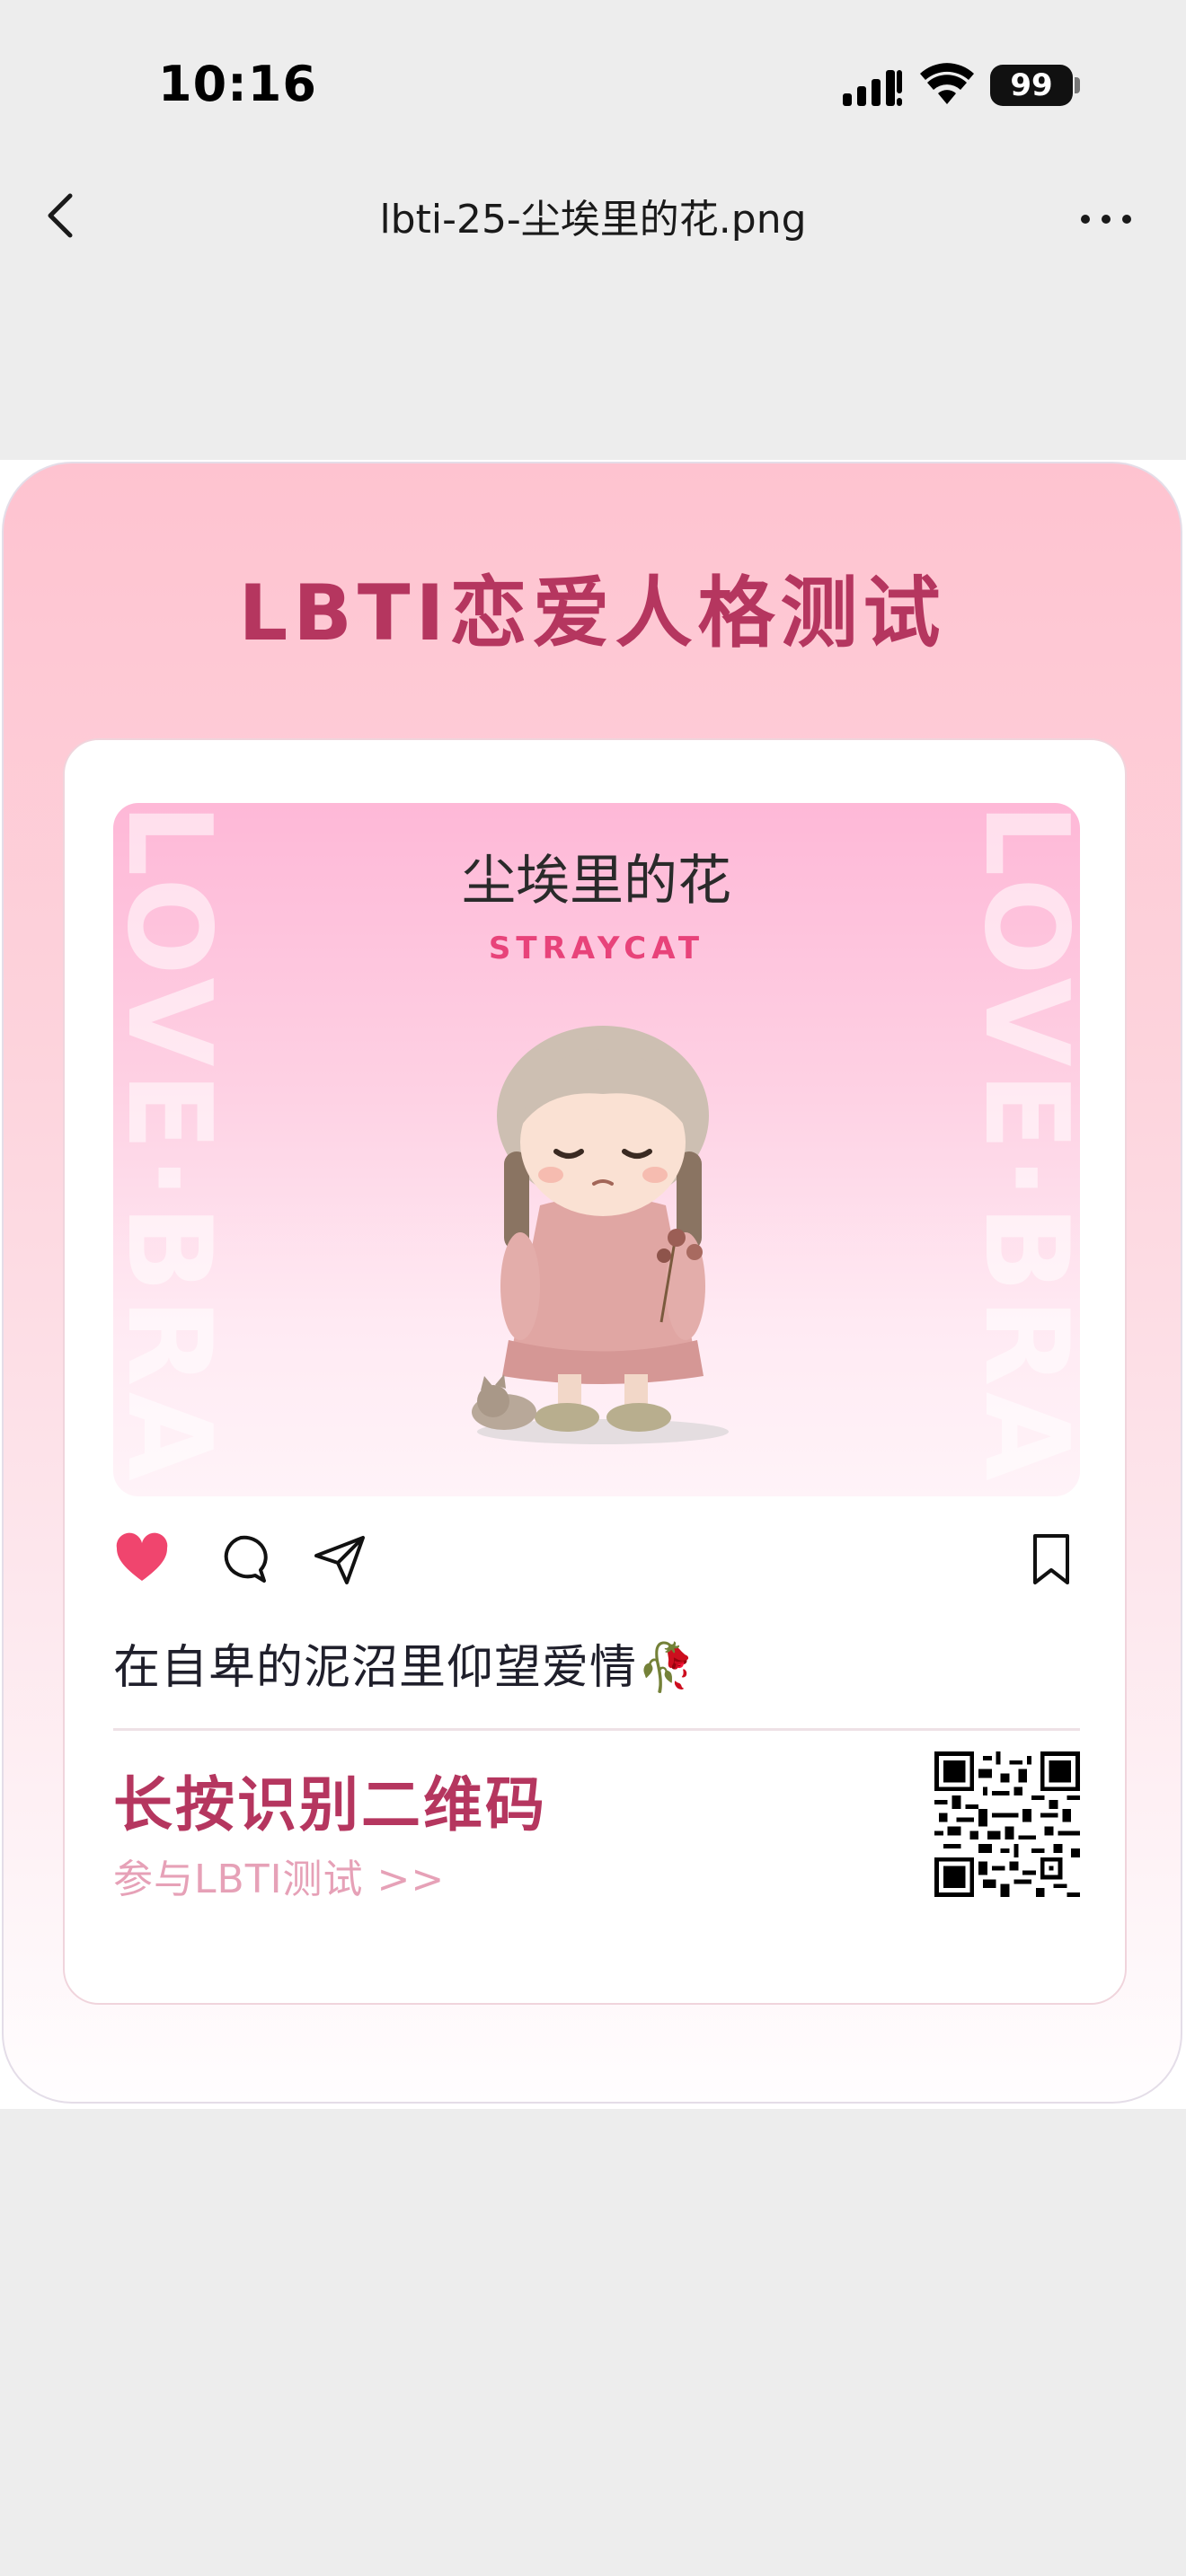 The image size is (1186, 2576). Describe the element at coordinates (279, 1879) in the screenshot. I see `cta-subtitle: 参与LBTI测试 >>` at that location.